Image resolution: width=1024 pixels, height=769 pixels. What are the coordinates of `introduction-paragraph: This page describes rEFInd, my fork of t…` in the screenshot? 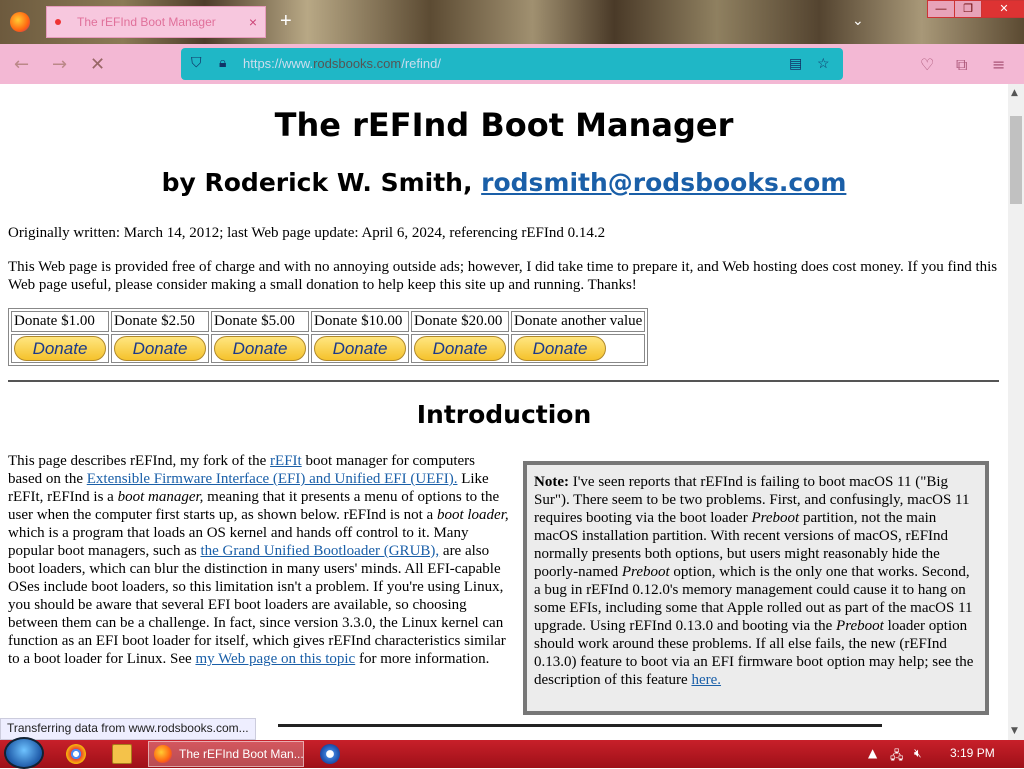 It's located at (258, 560).